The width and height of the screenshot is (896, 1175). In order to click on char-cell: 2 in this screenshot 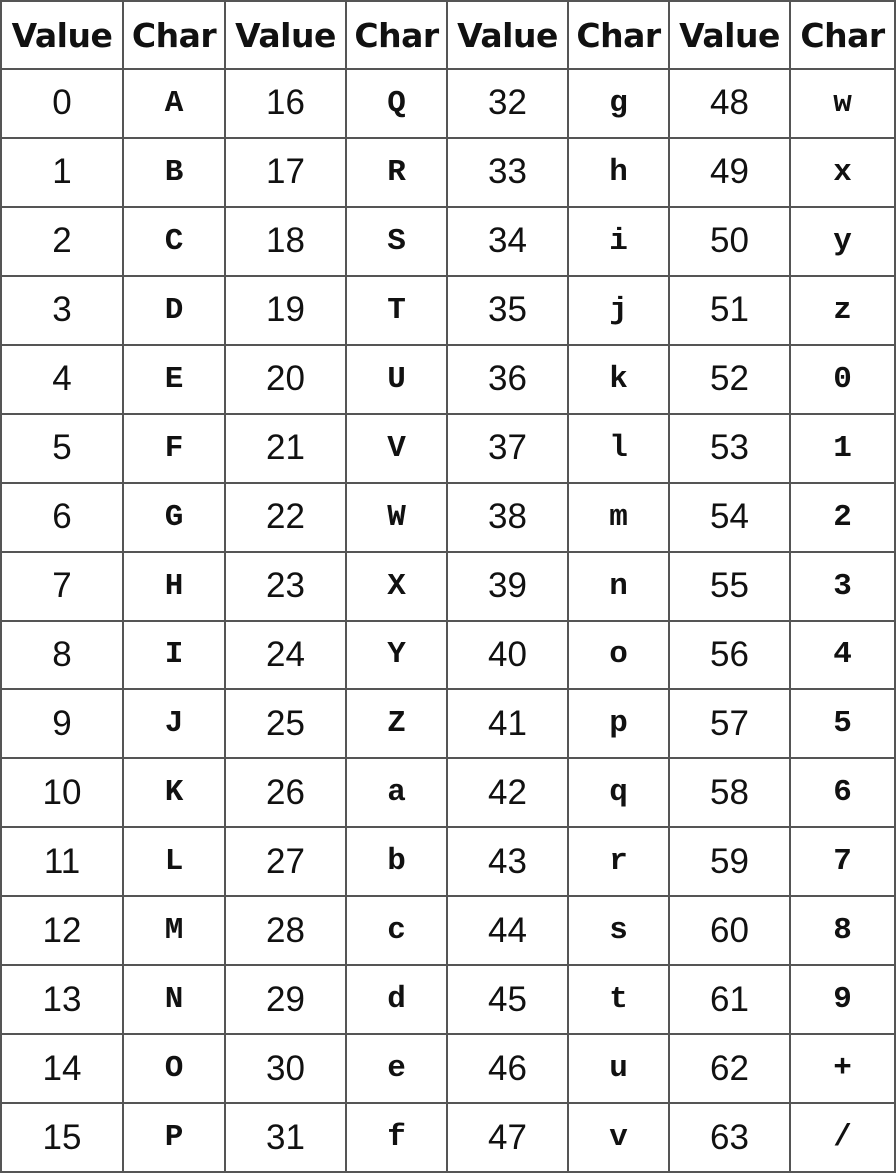, I will do `click(842, 517)`.